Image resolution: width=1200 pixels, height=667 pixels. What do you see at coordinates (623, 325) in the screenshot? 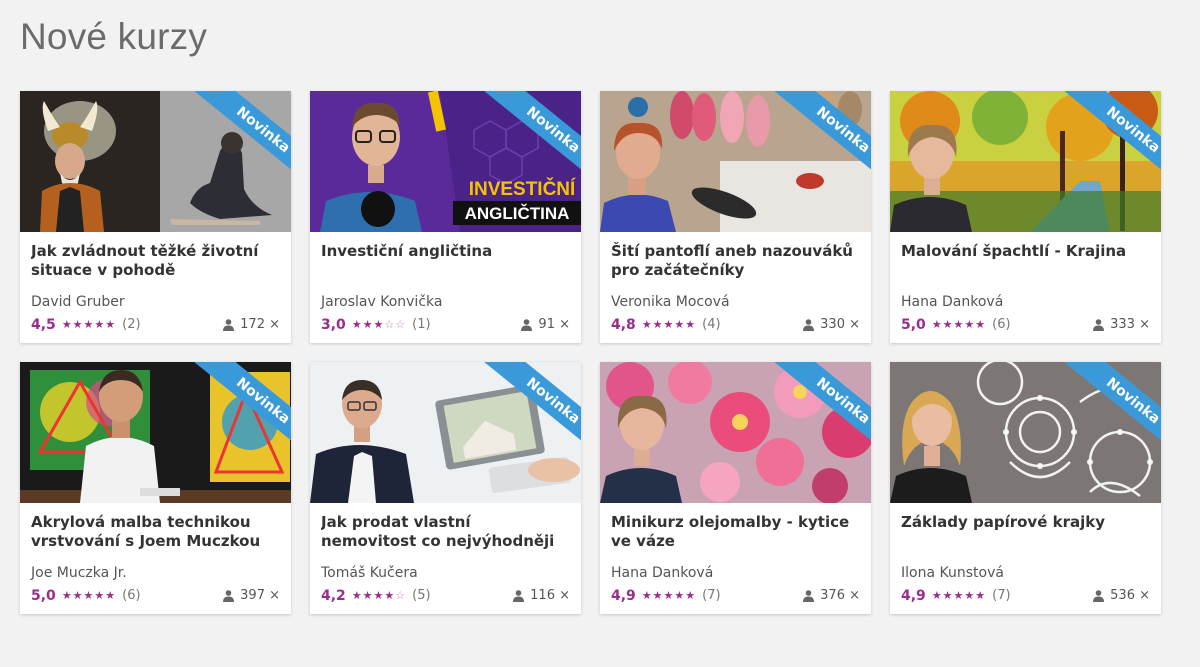
I see `rating-value: 4,8` at bounding box center [623, 325].